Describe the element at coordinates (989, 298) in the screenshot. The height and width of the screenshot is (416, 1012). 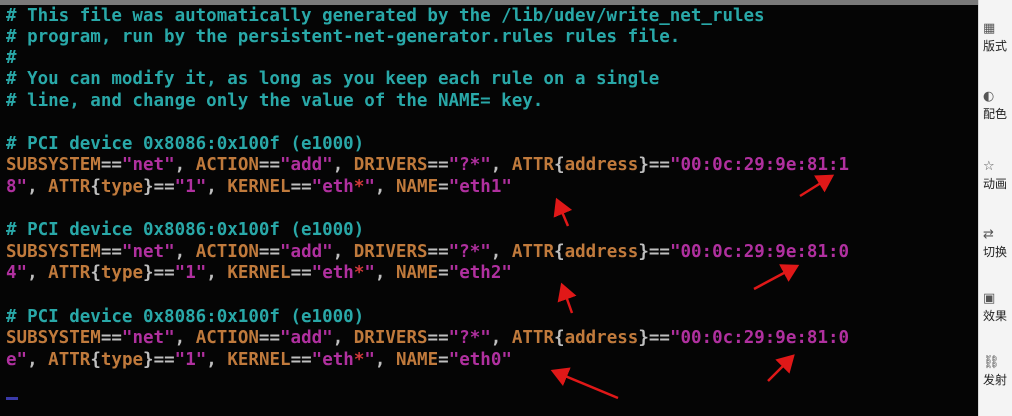
I see `effects-icon: ▣` at that location.